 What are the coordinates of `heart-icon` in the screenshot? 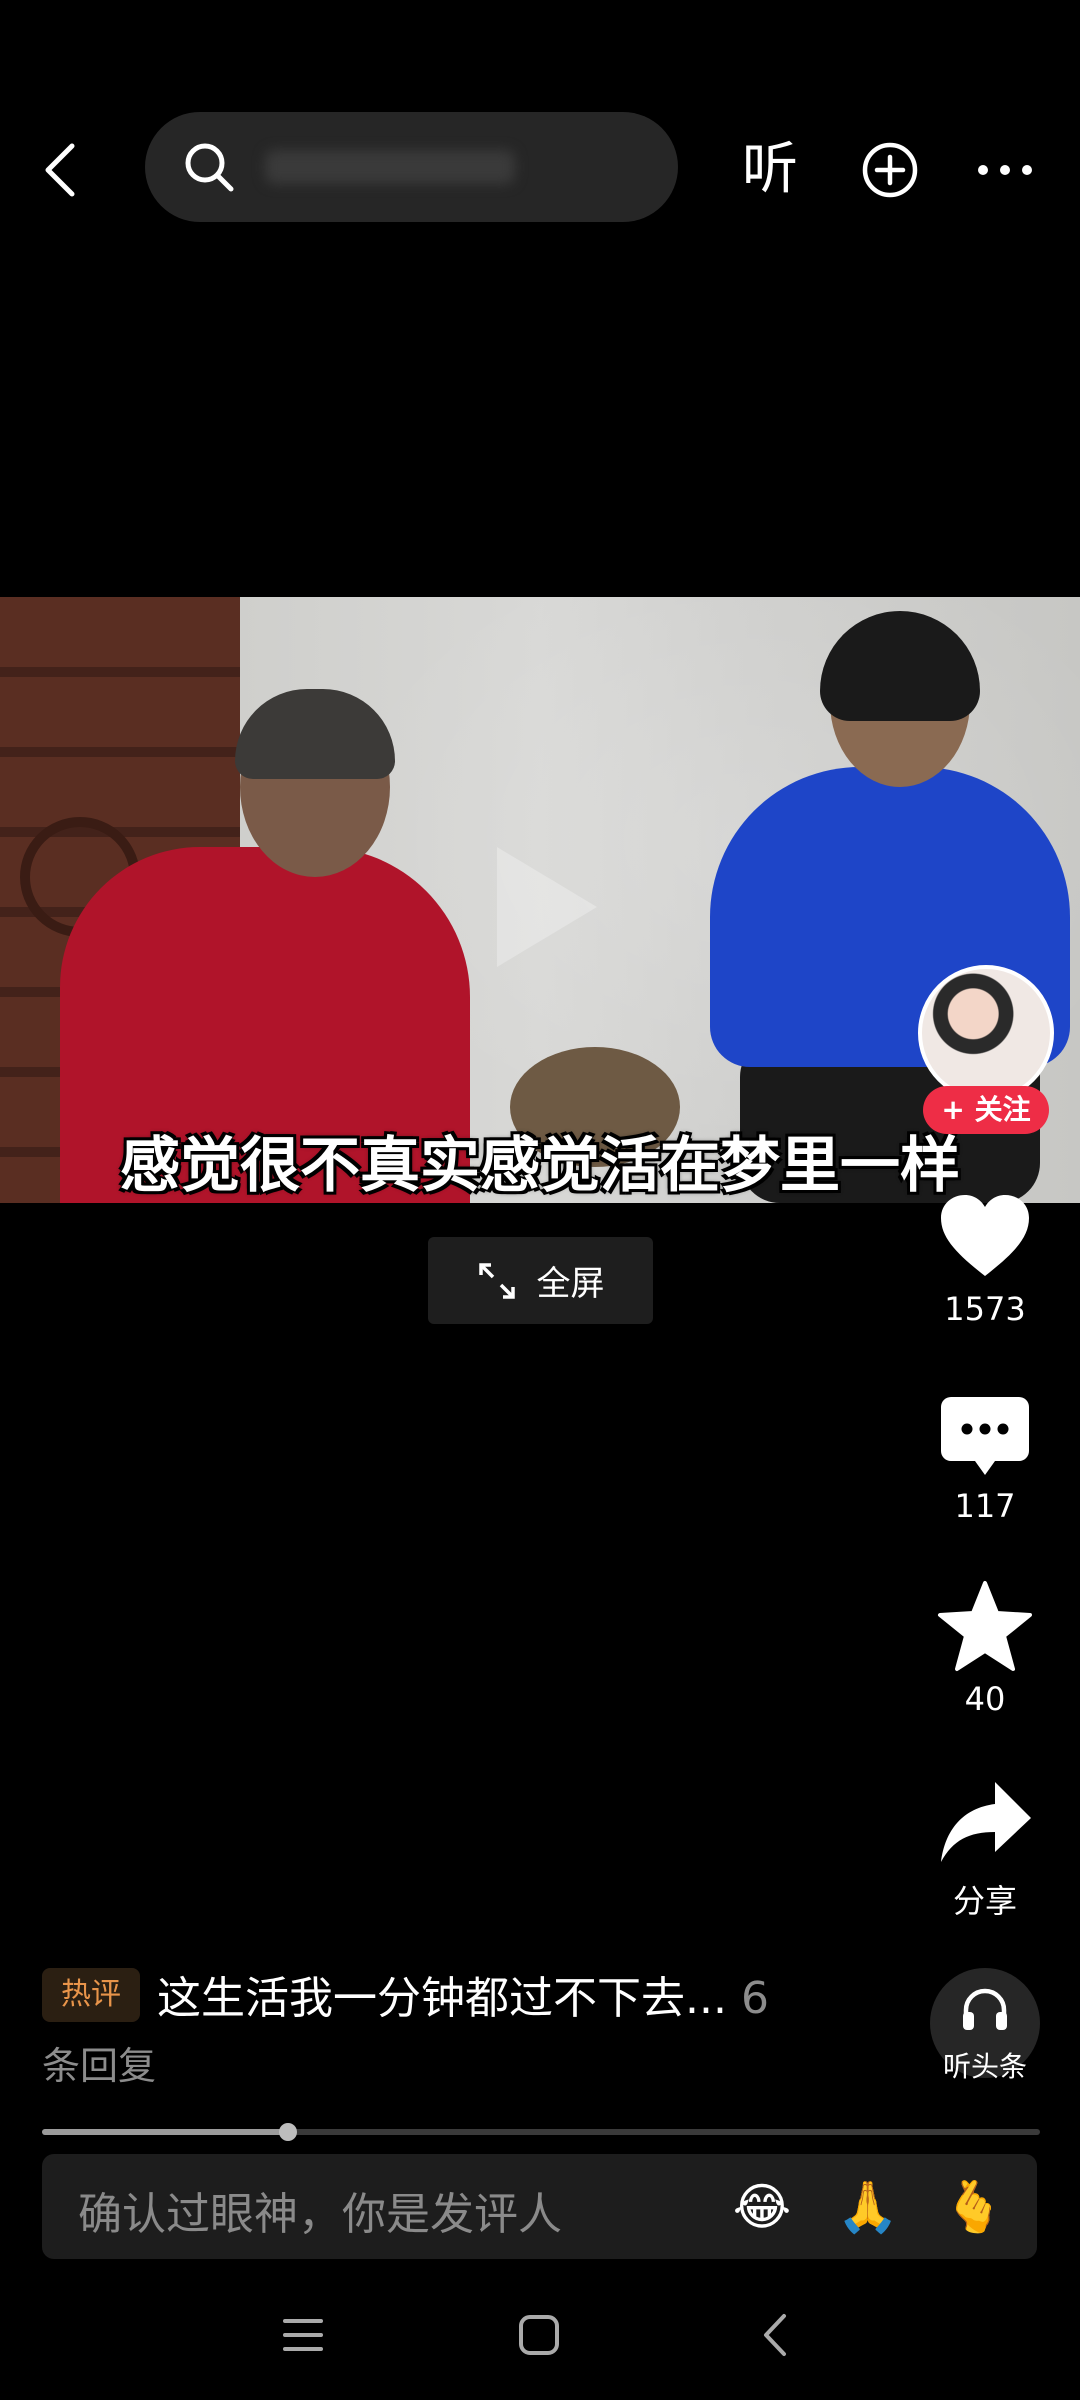 It's located at (985, 1235).